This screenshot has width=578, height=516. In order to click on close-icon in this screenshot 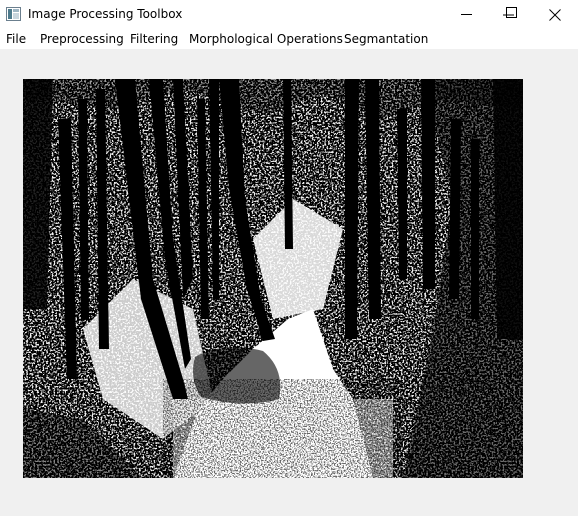, I will do `click(555, 15)`.